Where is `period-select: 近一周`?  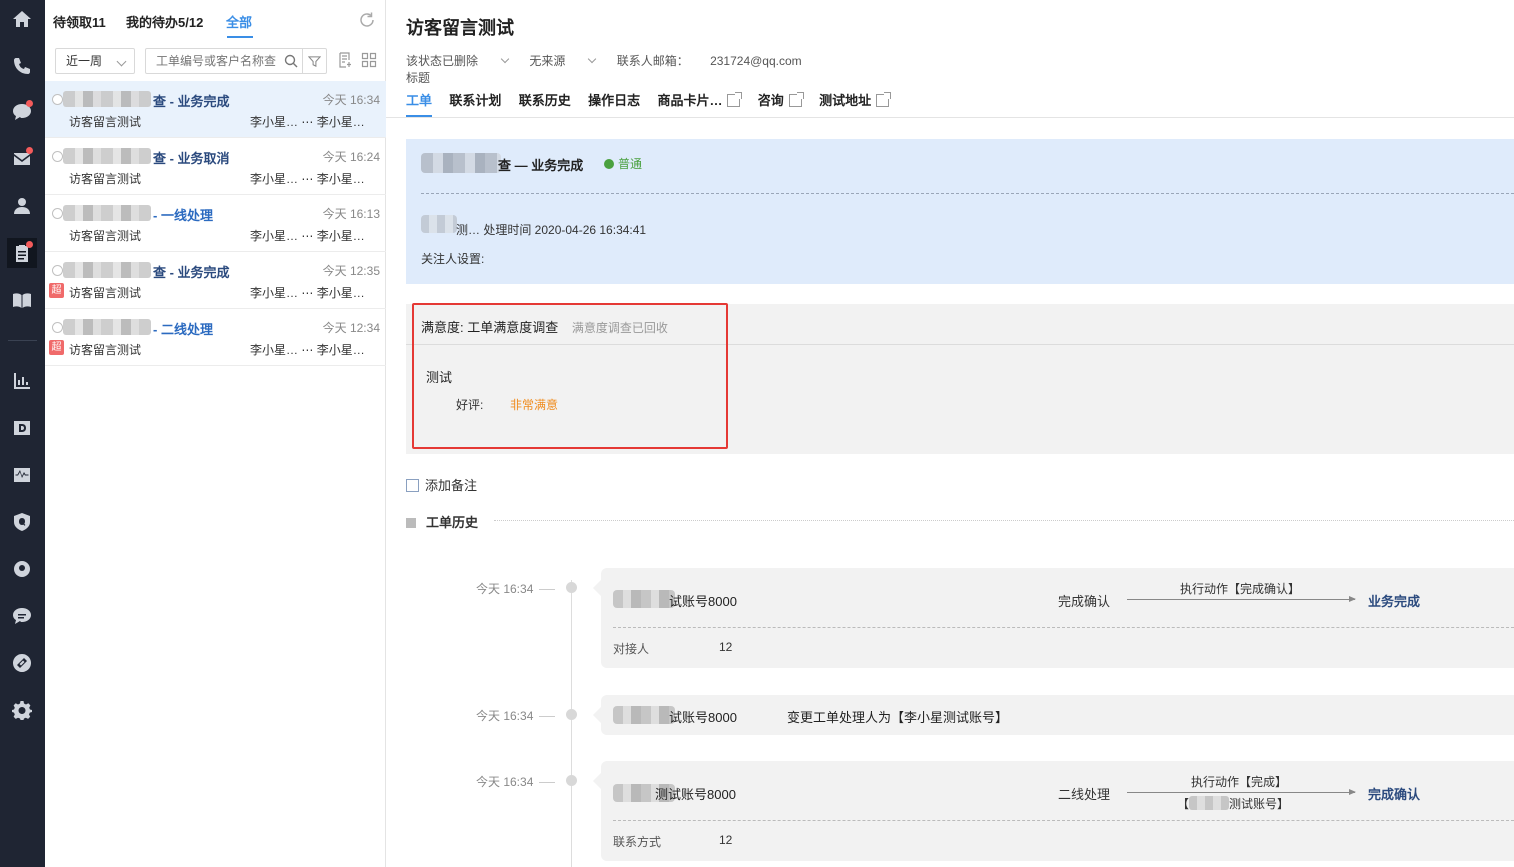 period-select: 近一周 is located at coordinates (95, 61).